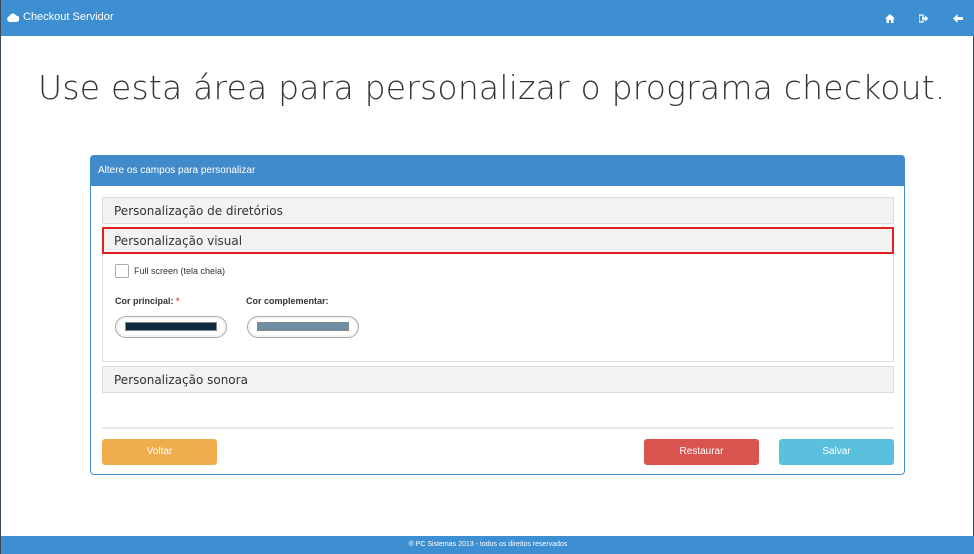  Describe the element at coordinates (159, 452) in the screenshot. I see `back-button: Voltar` at that location.